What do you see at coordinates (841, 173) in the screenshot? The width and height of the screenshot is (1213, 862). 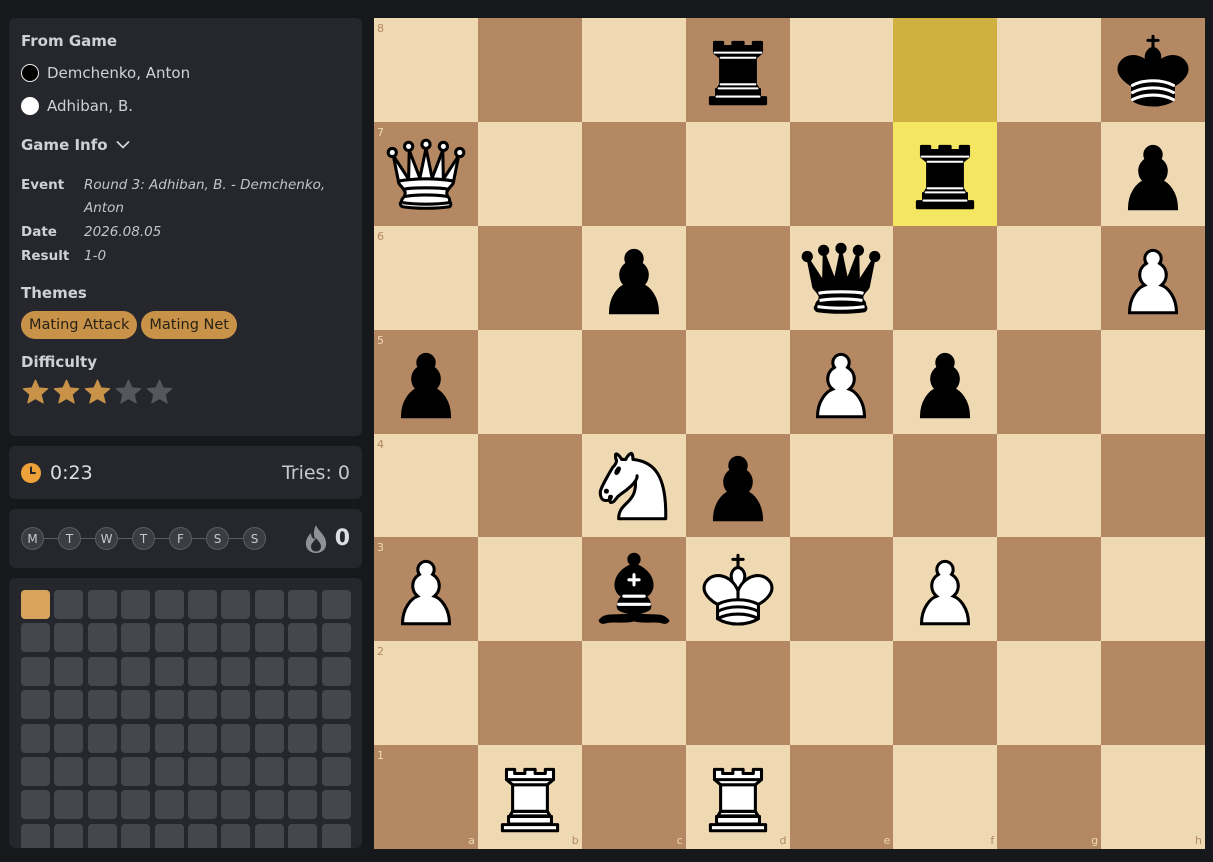 I see `square-e7` at bounding box center [841, 173].